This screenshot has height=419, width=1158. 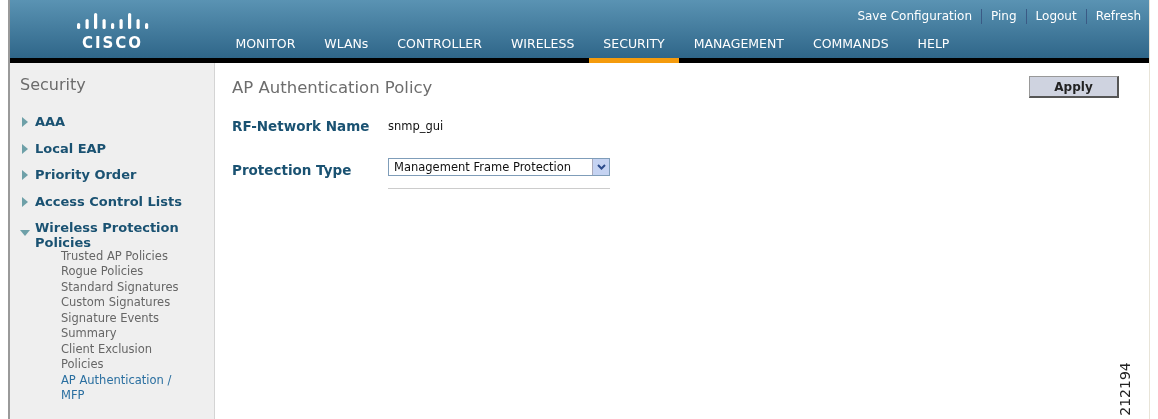 What do you see at coordinates (416, 126) in the screenshot?
I see `field-value: snmp_gui` at bounding box center [416, 126].